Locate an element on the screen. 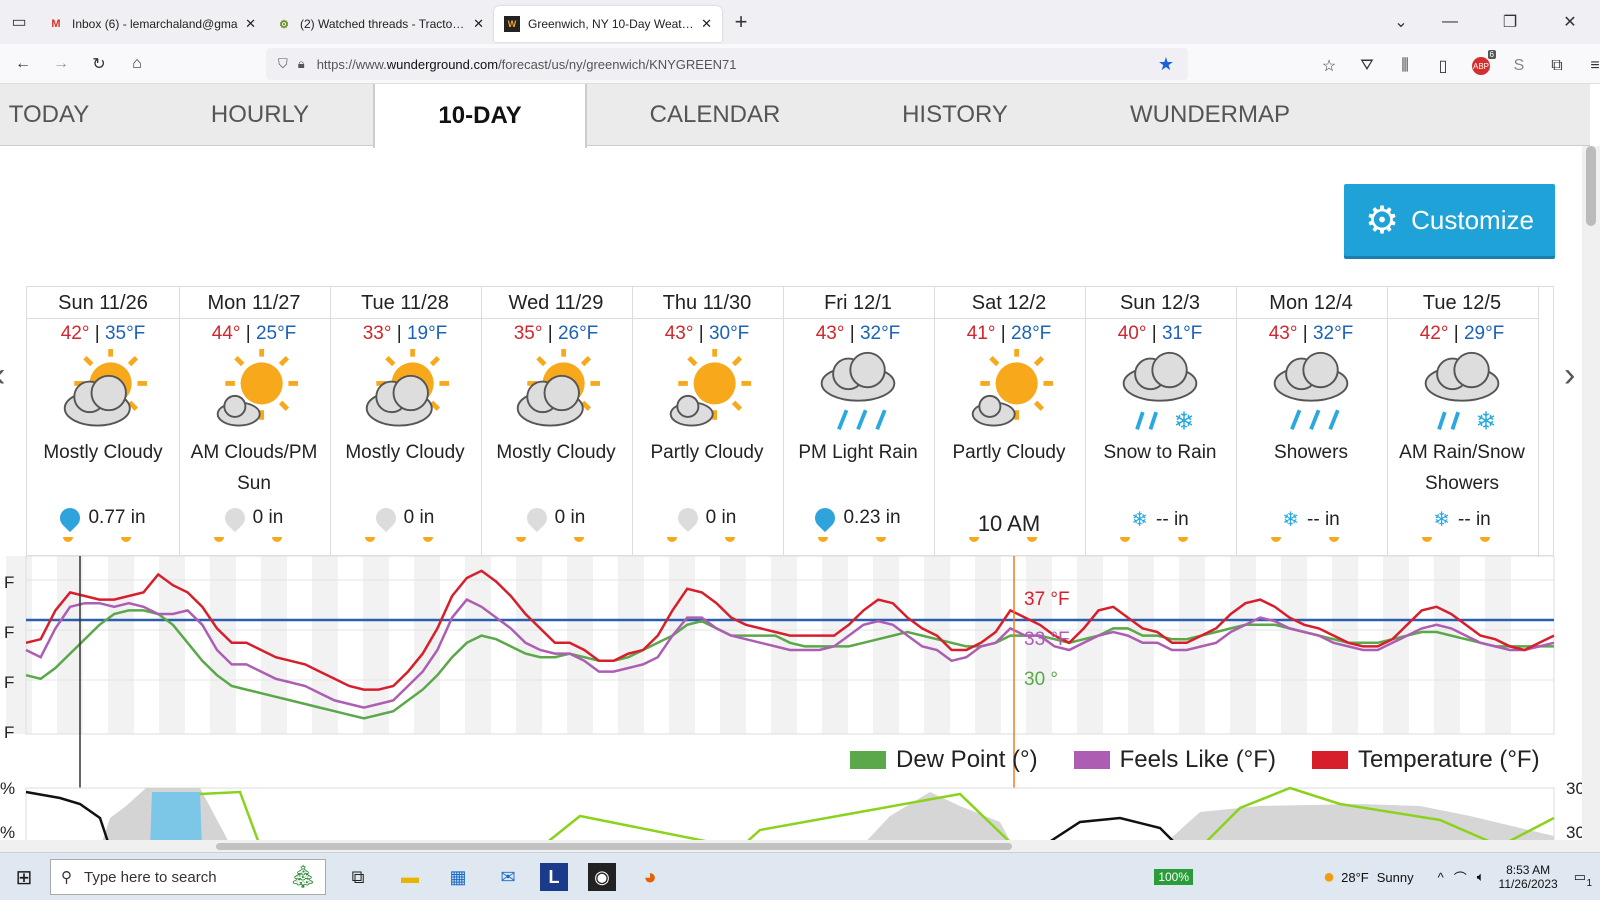 This screenshot has width=1600, height=900. mostly-cloudy-icon is located at coordinates (103, 393).